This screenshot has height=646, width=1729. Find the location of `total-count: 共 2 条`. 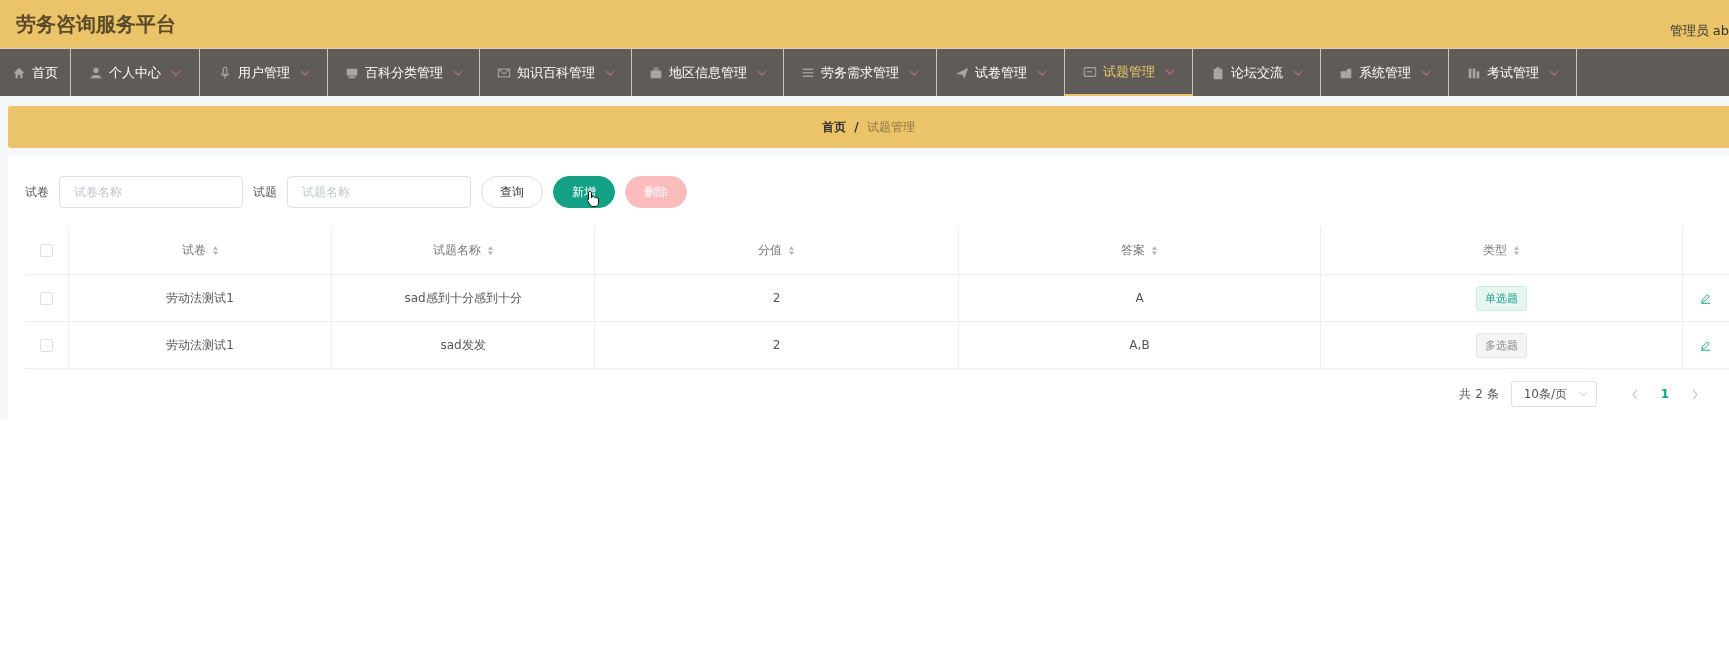

total-count: 共 2 条 is located at coordinates (1479, 394).